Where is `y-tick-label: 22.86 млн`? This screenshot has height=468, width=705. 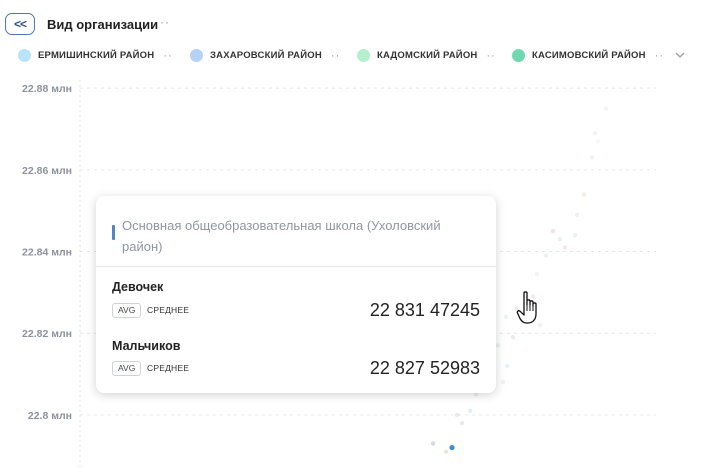
y-tick-label: 22.86 млн is located at coordinates (47, 171).